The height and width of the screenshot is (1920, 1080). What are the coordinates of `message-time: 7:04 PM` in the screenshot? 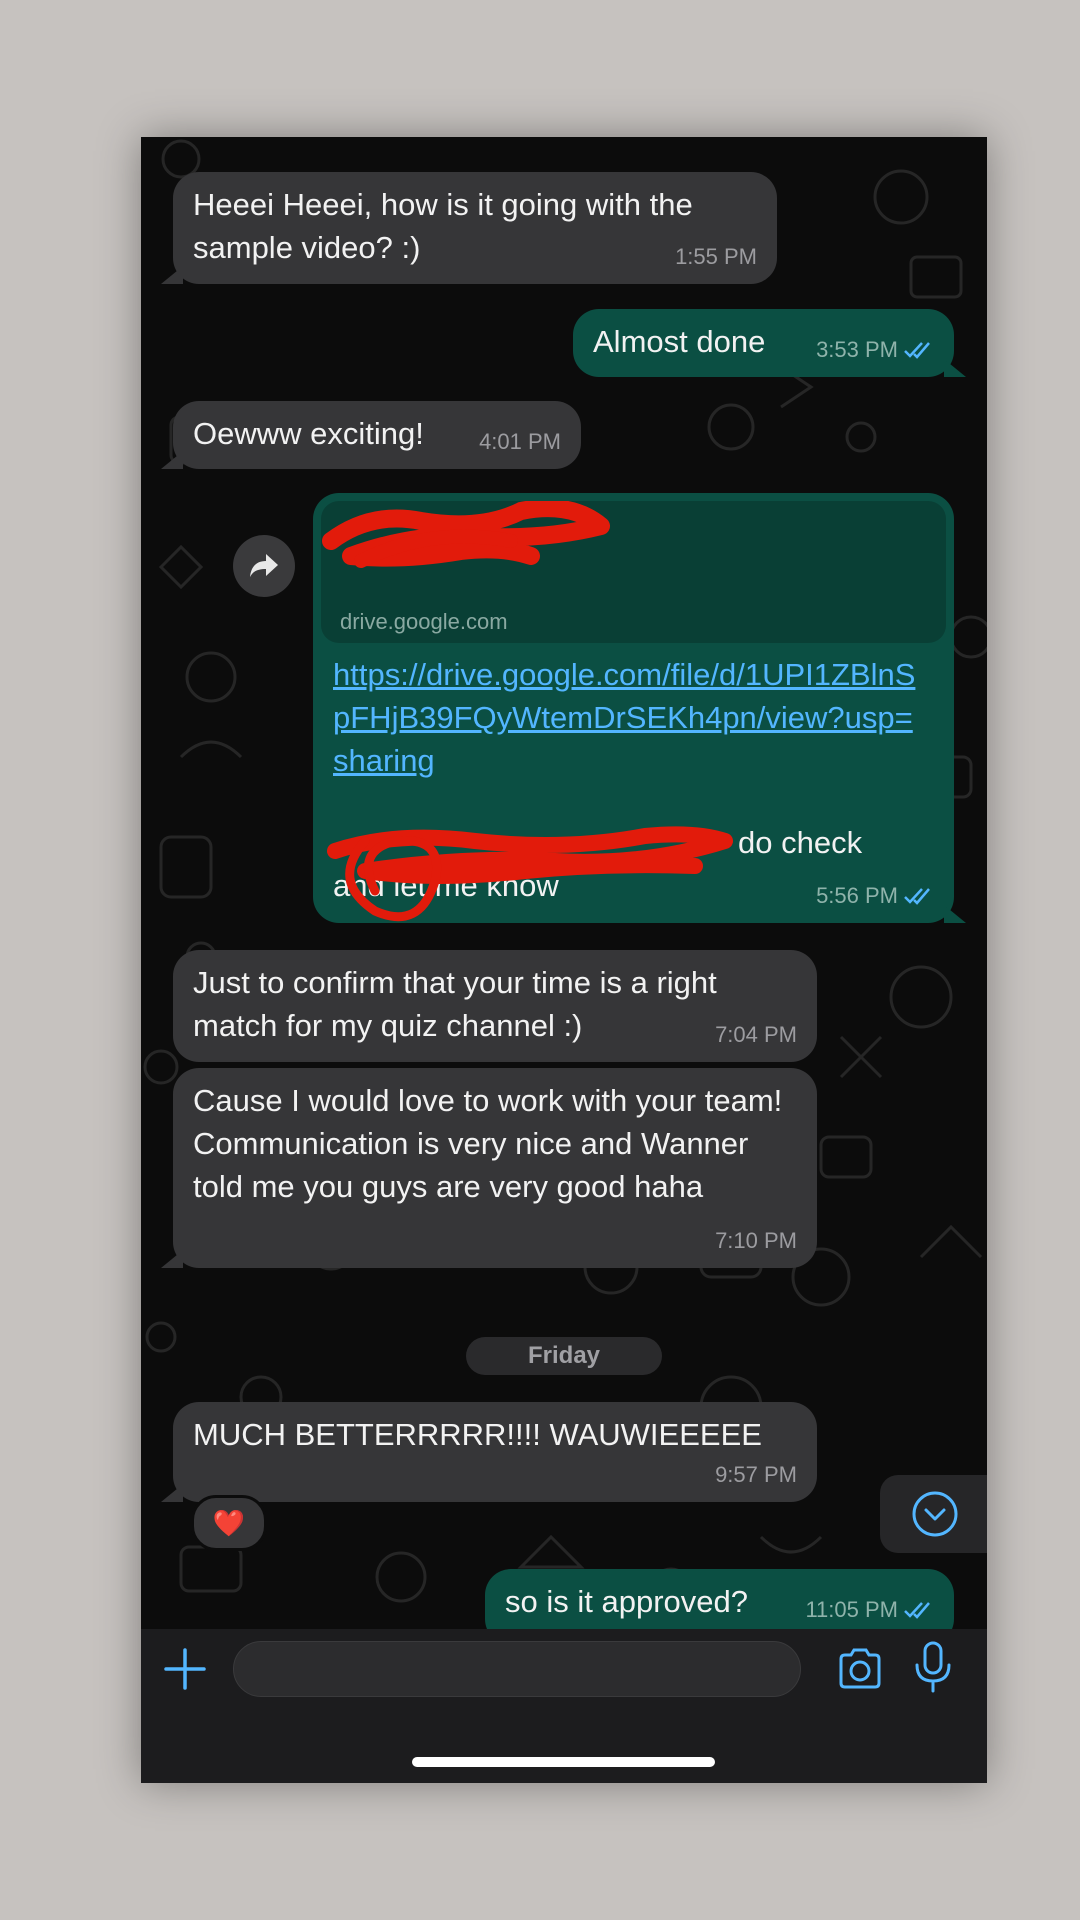 It's located at (756, 1034).